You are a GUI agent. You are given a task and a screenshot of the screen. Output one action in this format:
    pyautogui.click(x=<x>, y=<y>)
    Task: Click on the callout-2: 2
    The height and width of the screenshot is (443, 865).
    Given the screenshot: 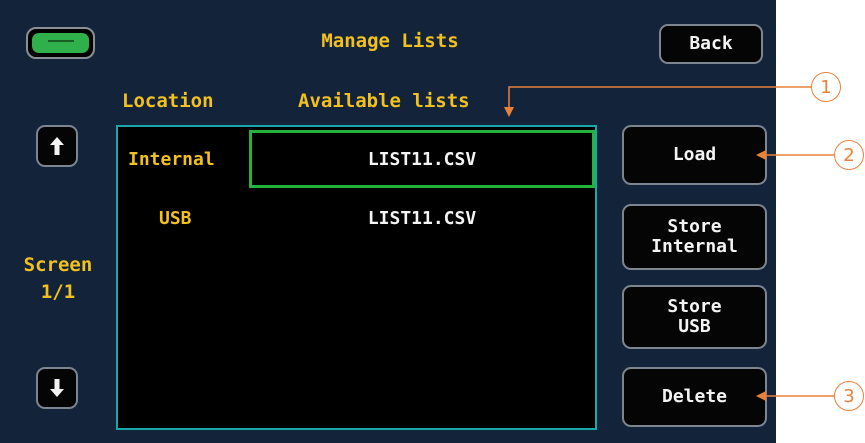 What is the action you would take?
    pyautogui.click(x=849, y=155)
    